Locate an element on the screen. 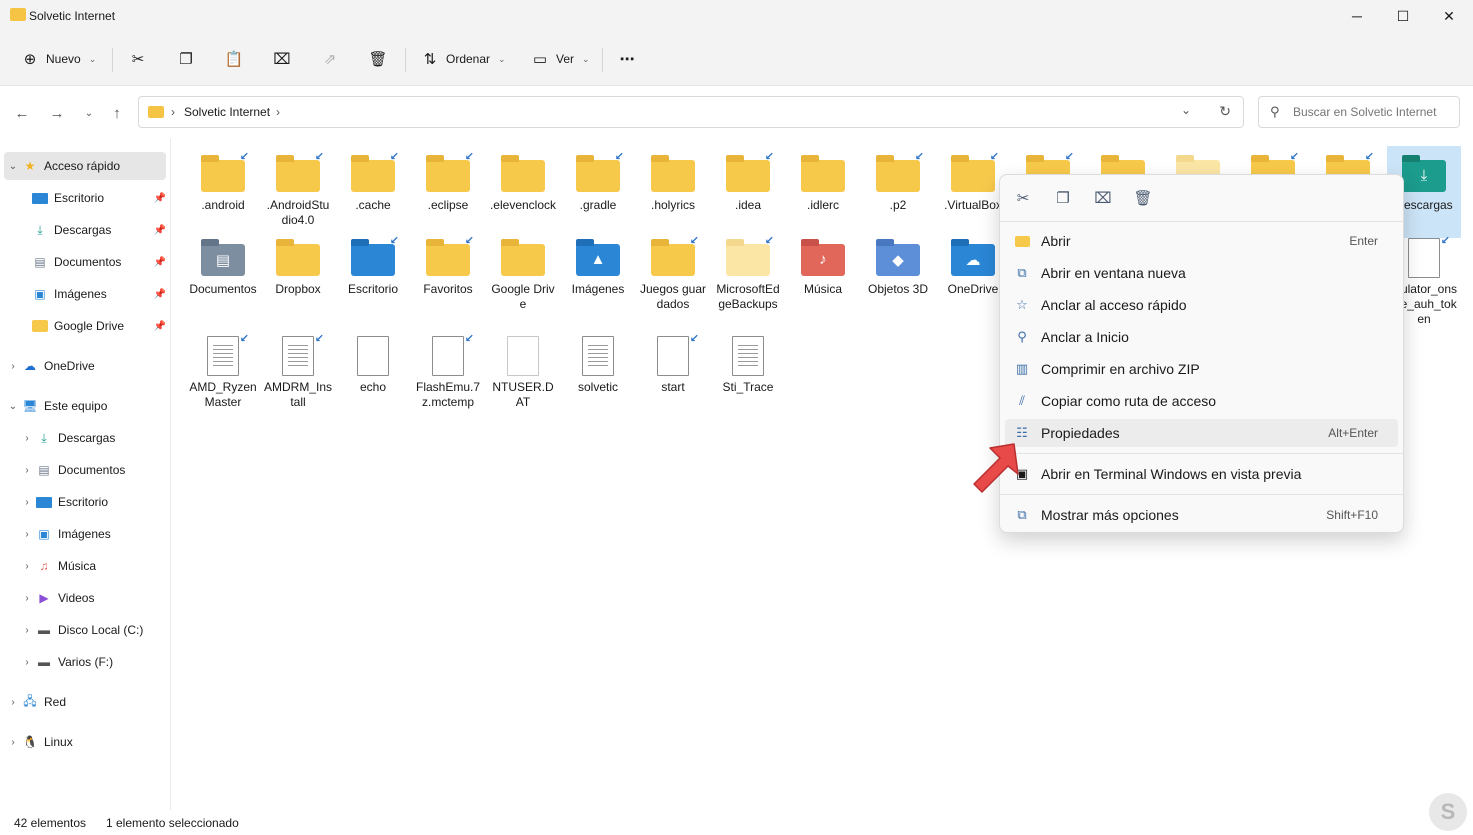  copy-button: ❐ is located at coordinates (186, 59).